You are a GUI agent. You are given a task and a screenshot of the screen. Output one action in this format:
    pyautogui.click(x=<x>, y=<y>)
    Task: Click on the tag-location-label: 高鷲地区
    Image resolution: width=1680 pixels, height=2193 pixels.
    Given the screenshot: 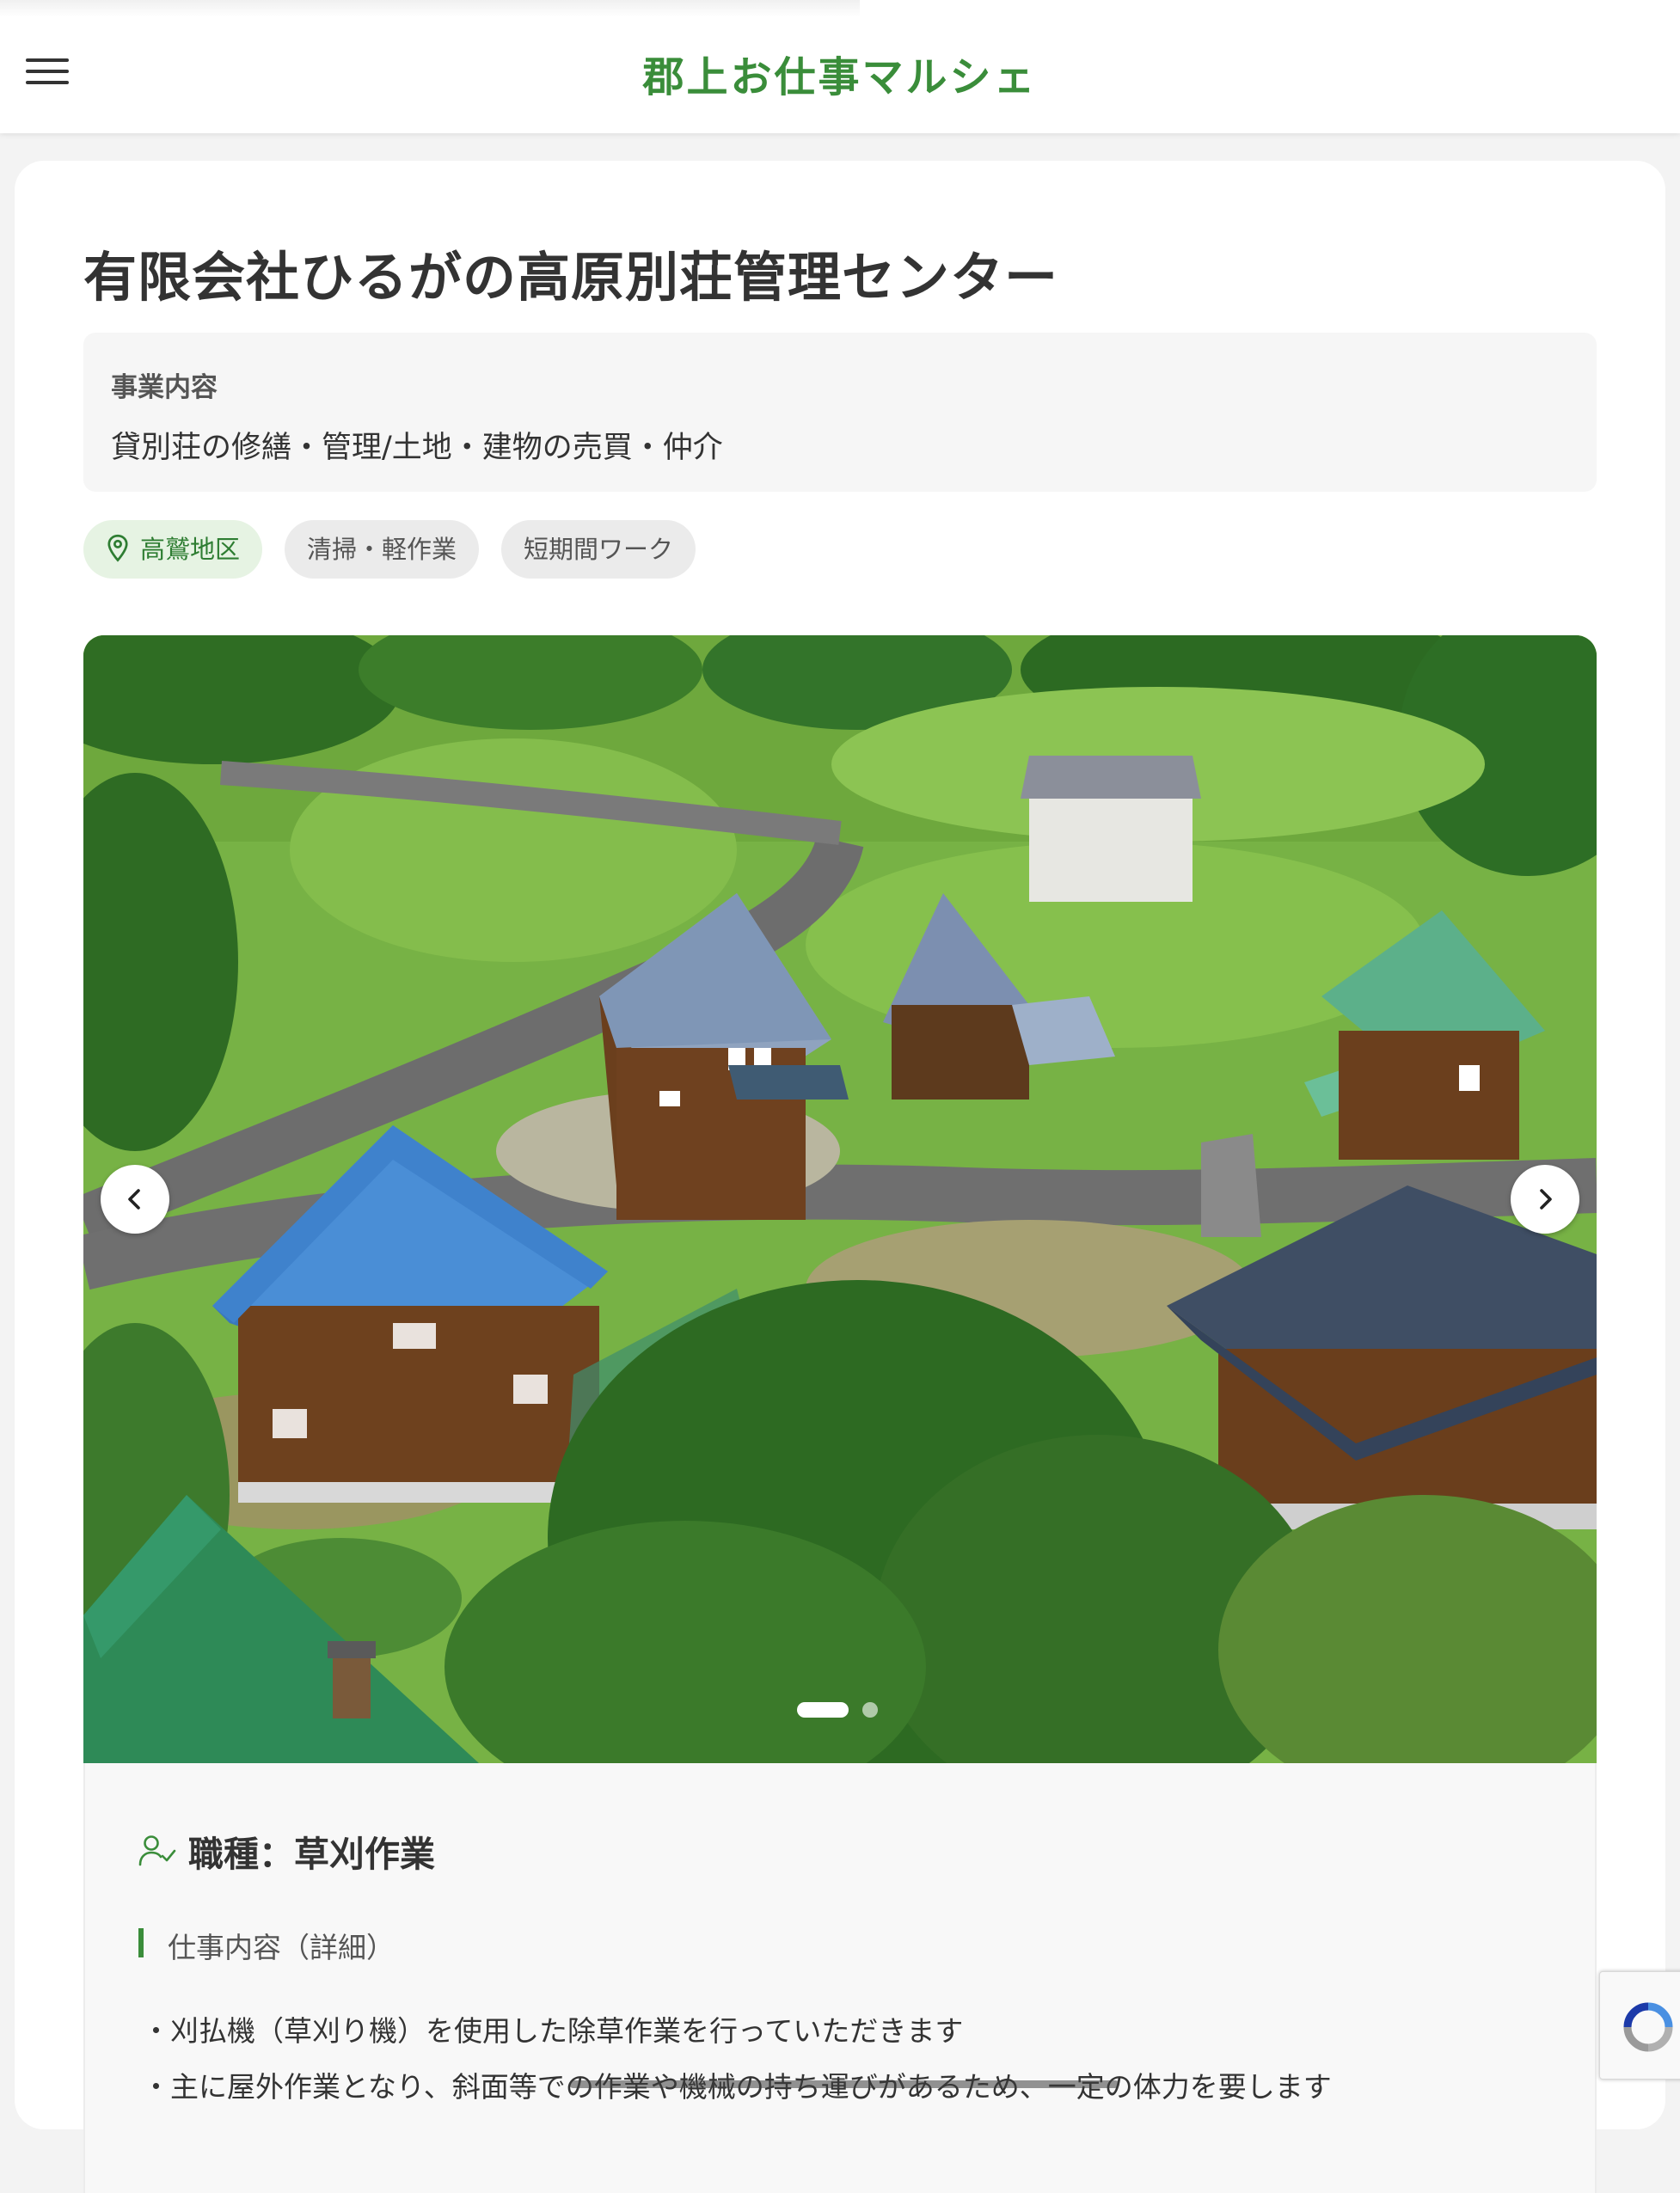 What is the action you would take?
    pyautogui.click(x=191, y=549)
    